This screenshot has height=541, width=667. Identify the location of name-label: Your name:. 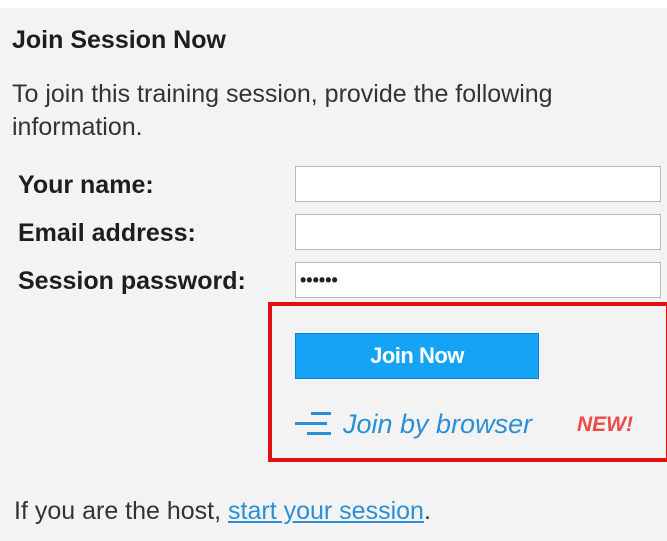
(86, 185).